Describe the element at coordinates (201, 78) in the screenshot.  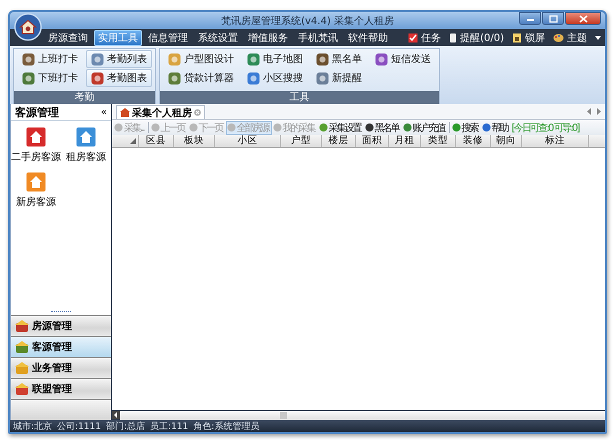
I see `ribbon-button: 贷款计算器` at that location.